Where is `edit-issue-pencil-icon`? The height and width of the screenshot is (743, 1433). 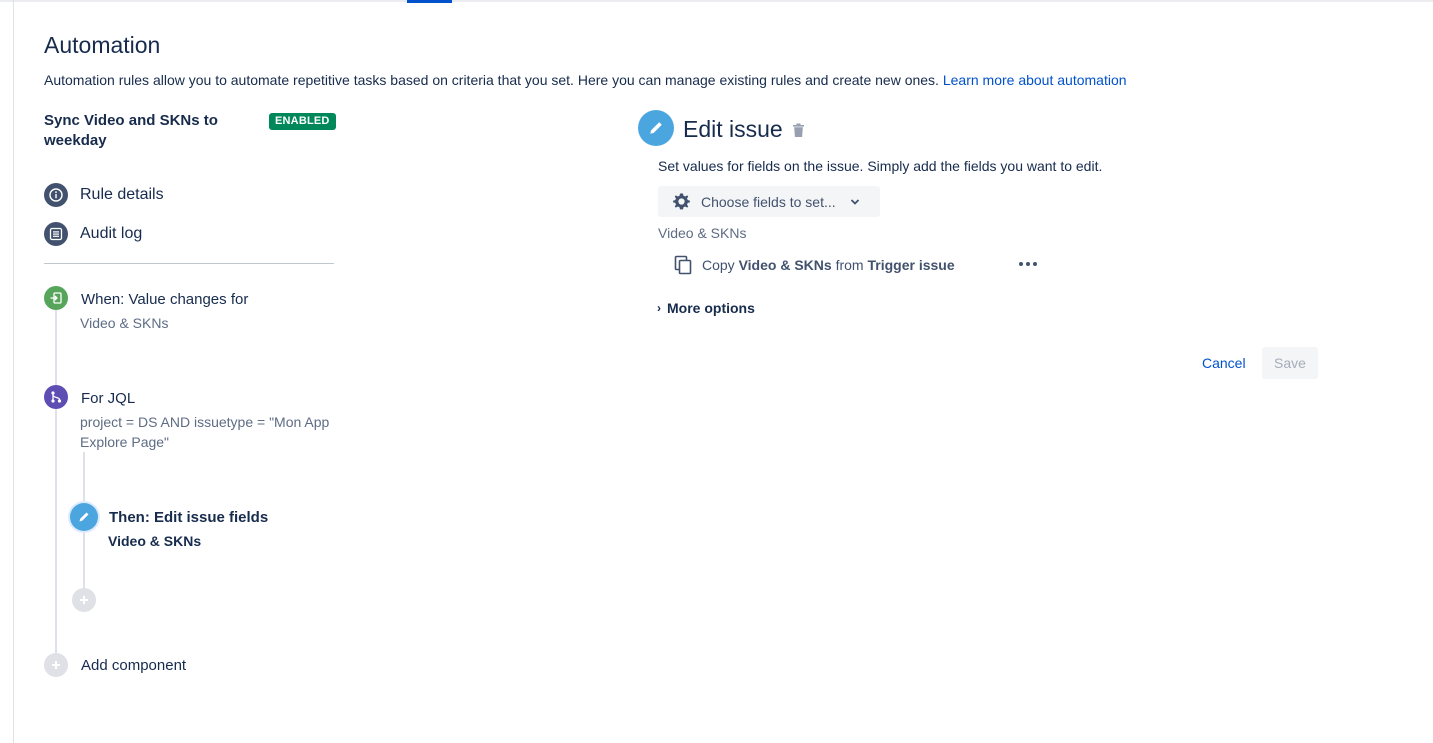
edit-issue-pencil-icon is located at coordinates (656, 128).